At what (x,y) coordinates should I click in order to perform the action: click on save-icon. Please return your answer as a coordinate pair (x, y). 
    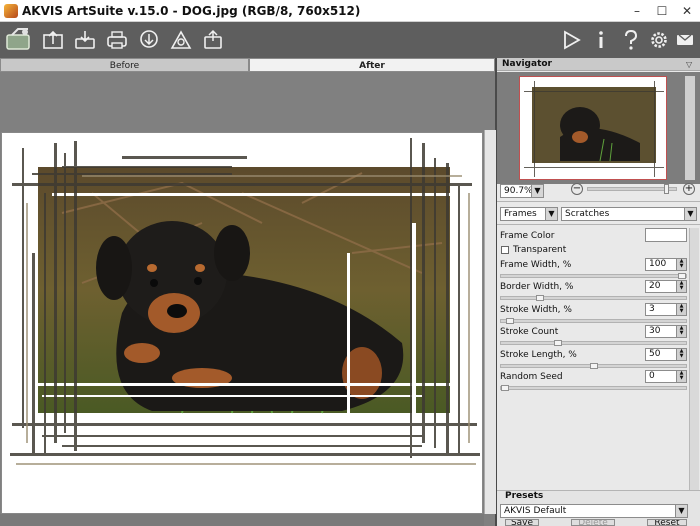
    Looking at the image, I should click on (85, 40).